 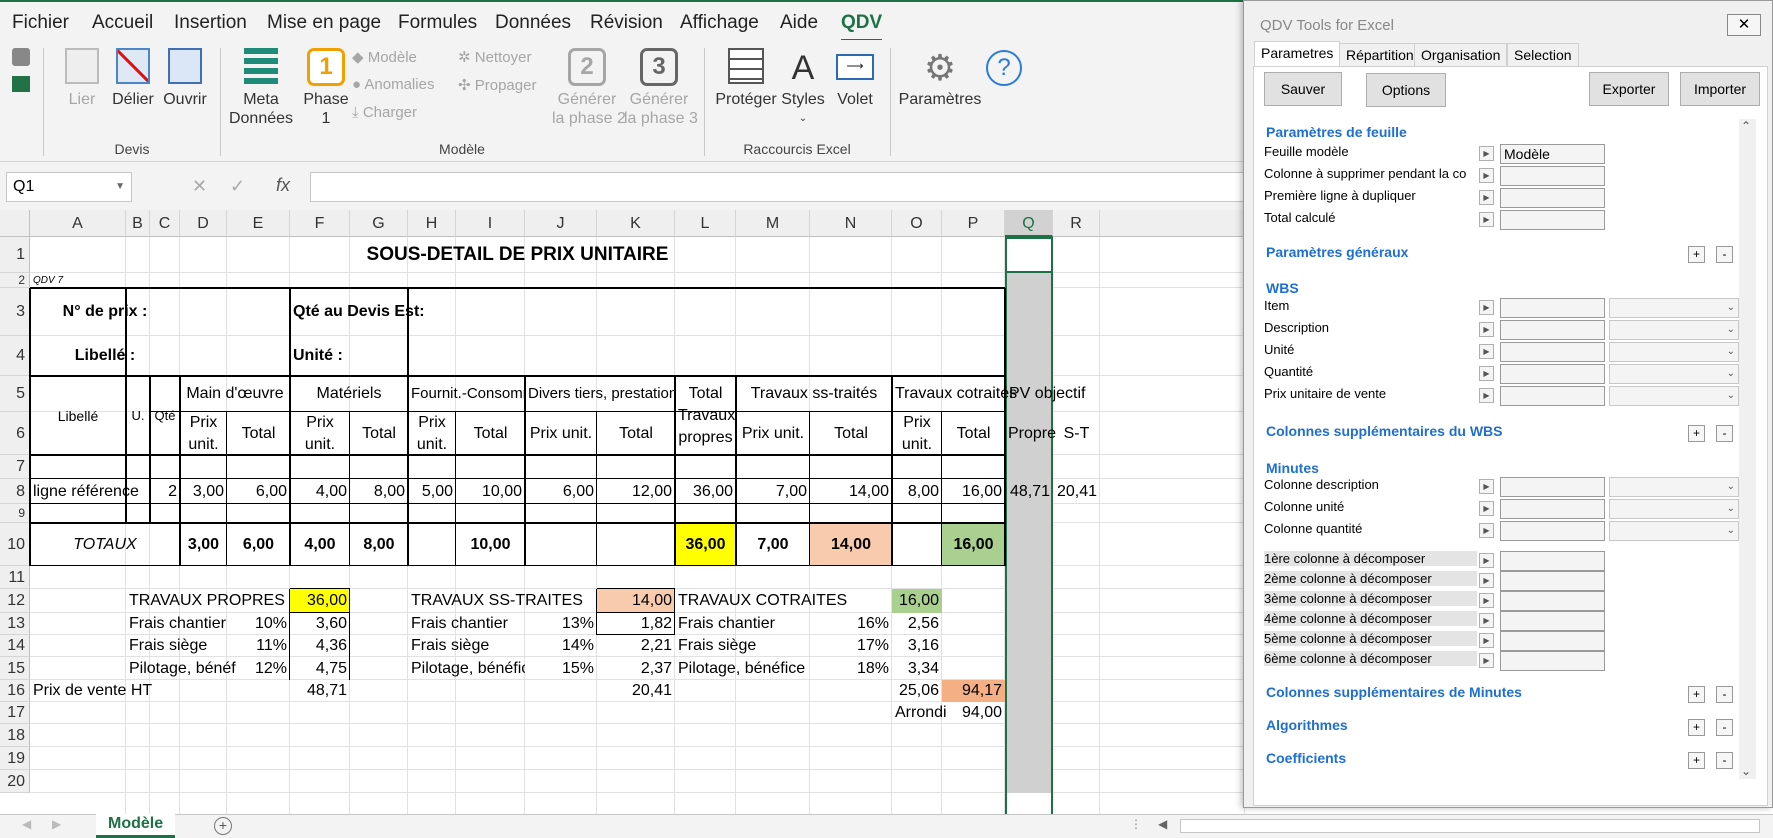 I want to click on menu-affichage: Affichage, so click(x=719, y=23).